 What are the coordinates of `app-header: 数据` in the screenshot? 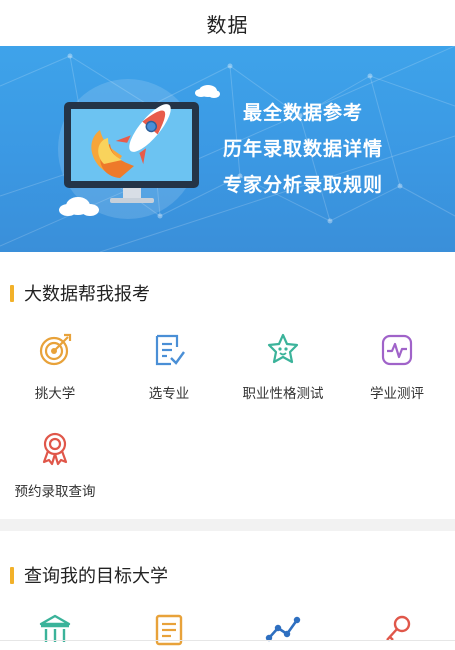 It's located at (227, 23).